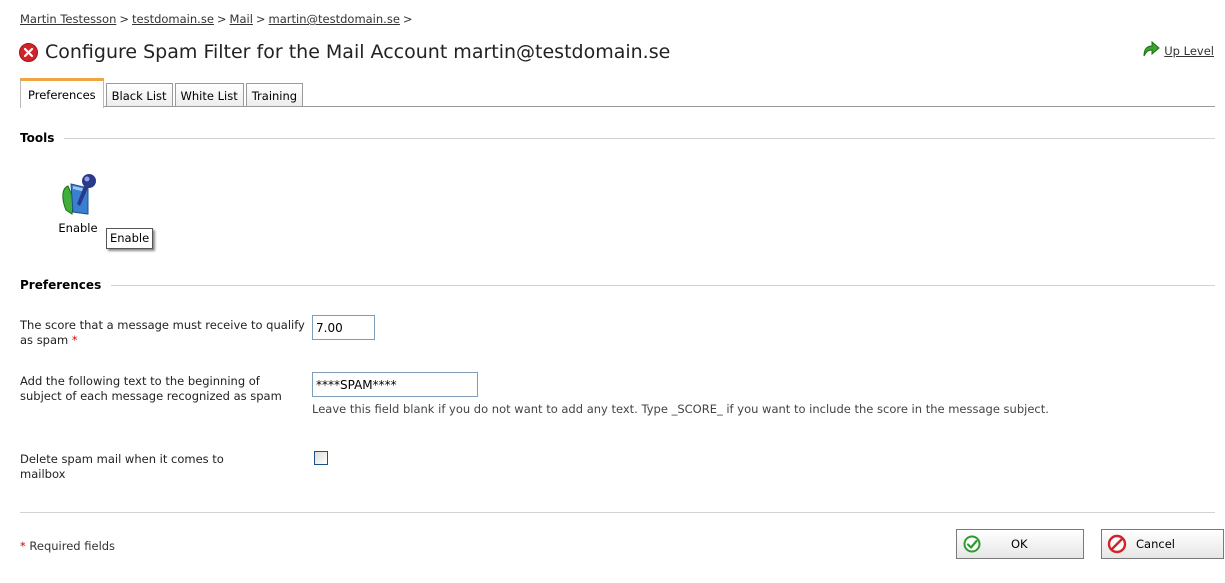 This screenshot has width=1225, height=583. I want to click on breadcrumb-mail-link: Mail, so click(241, 19).